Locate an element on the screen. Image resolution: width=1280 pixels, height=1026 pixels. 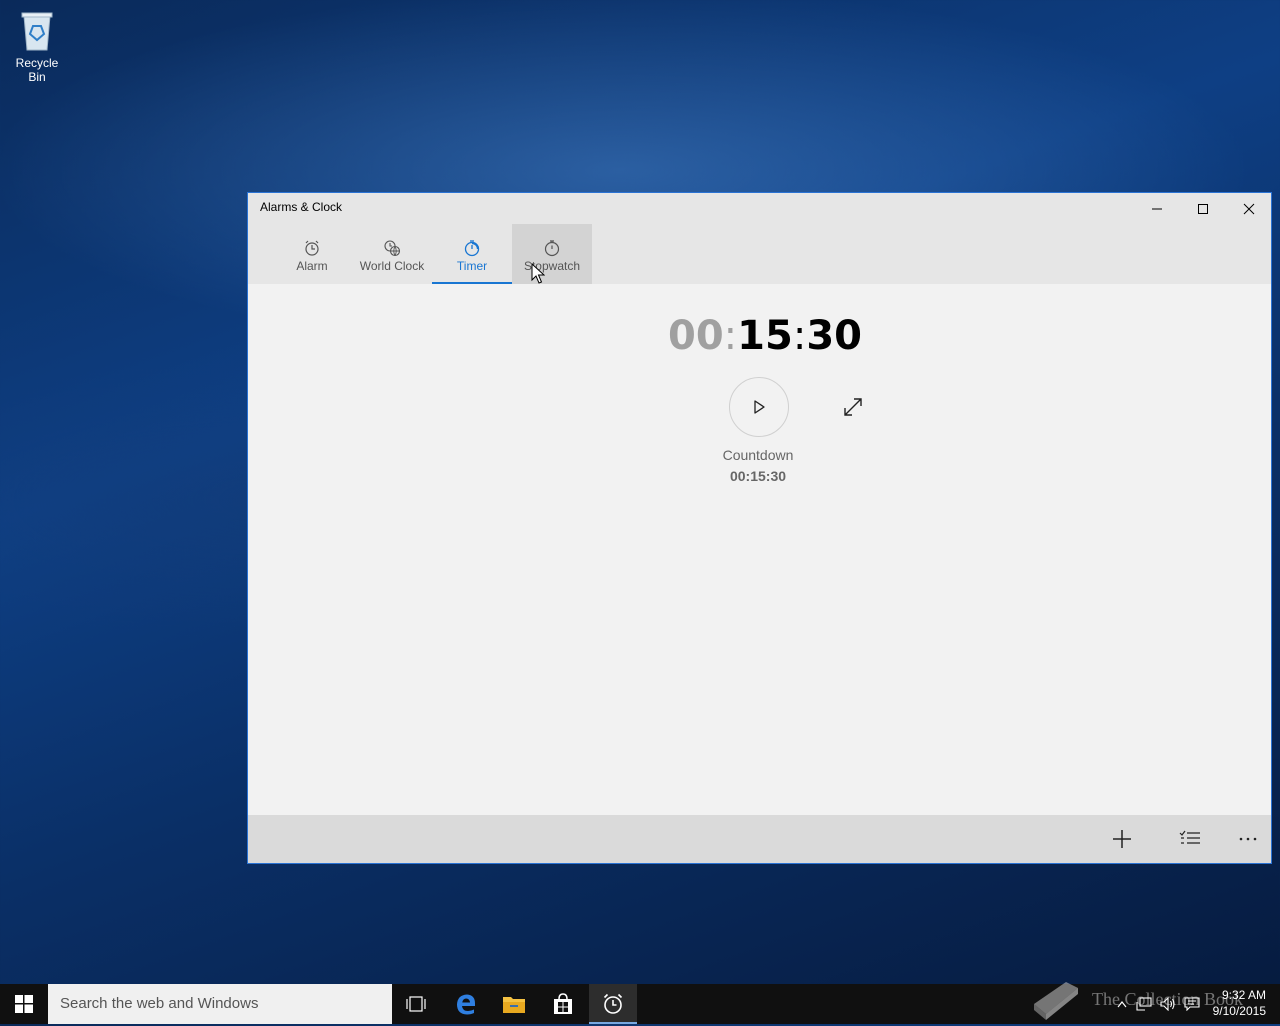
maximize-button is located at coordinates (1203, 208).